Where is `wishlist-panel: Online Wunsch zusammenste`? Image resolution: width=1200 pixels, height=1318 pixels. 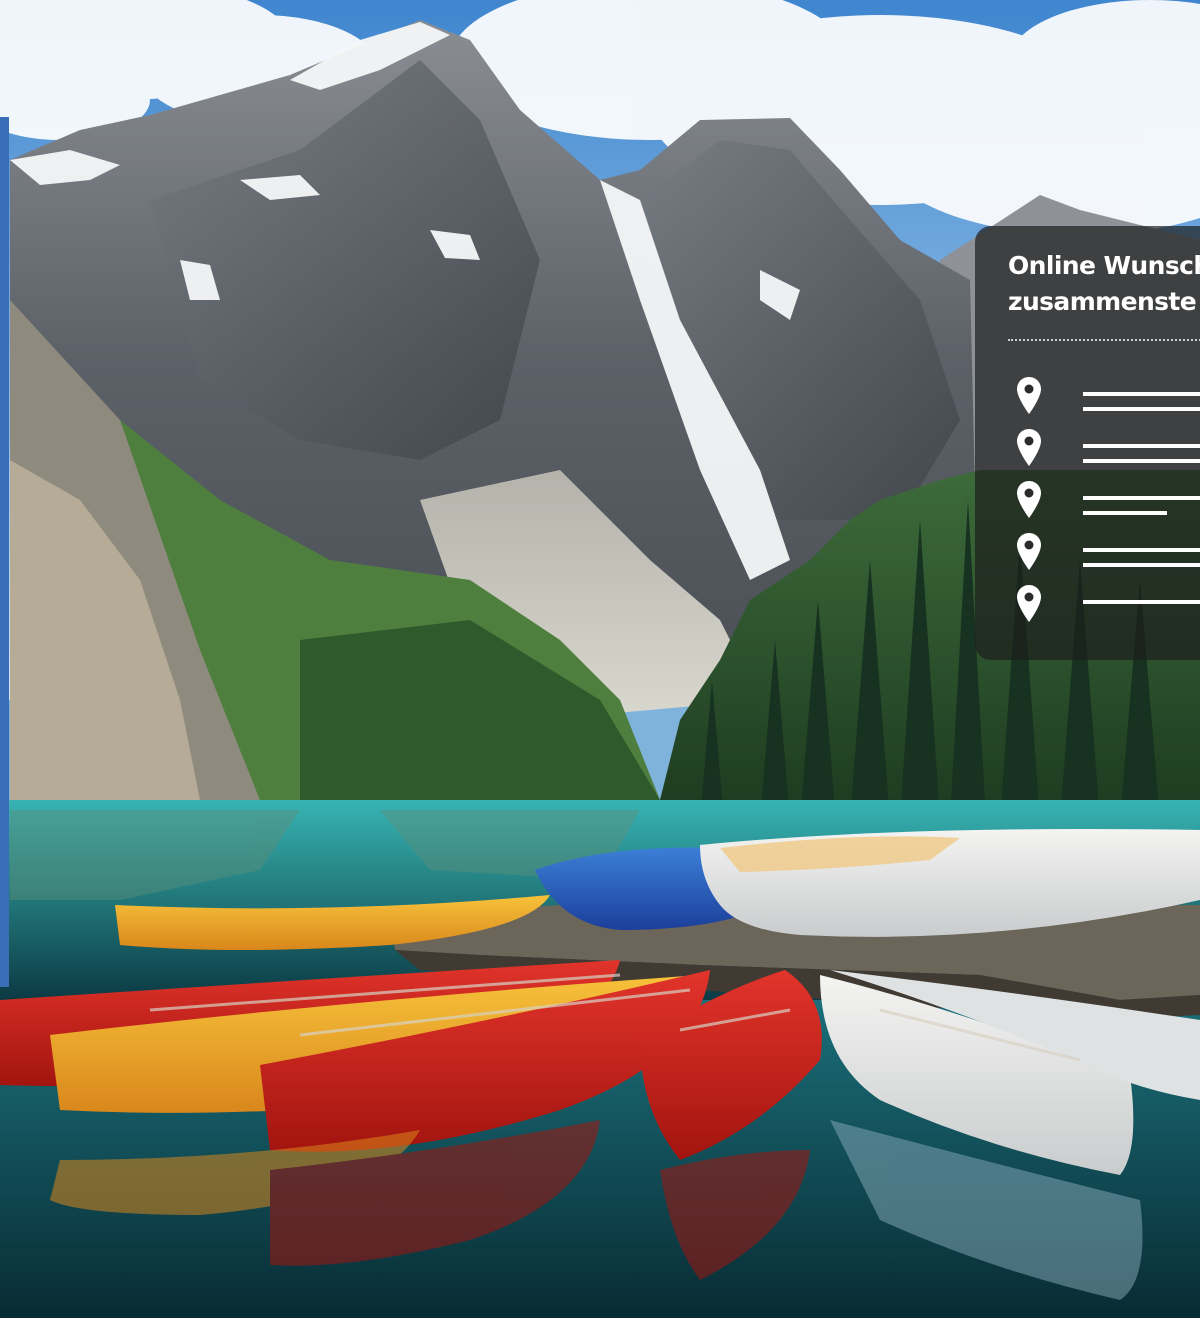 wishlist-panel: Online Wunsch zusammenste is located at coordinates (1087, 443).